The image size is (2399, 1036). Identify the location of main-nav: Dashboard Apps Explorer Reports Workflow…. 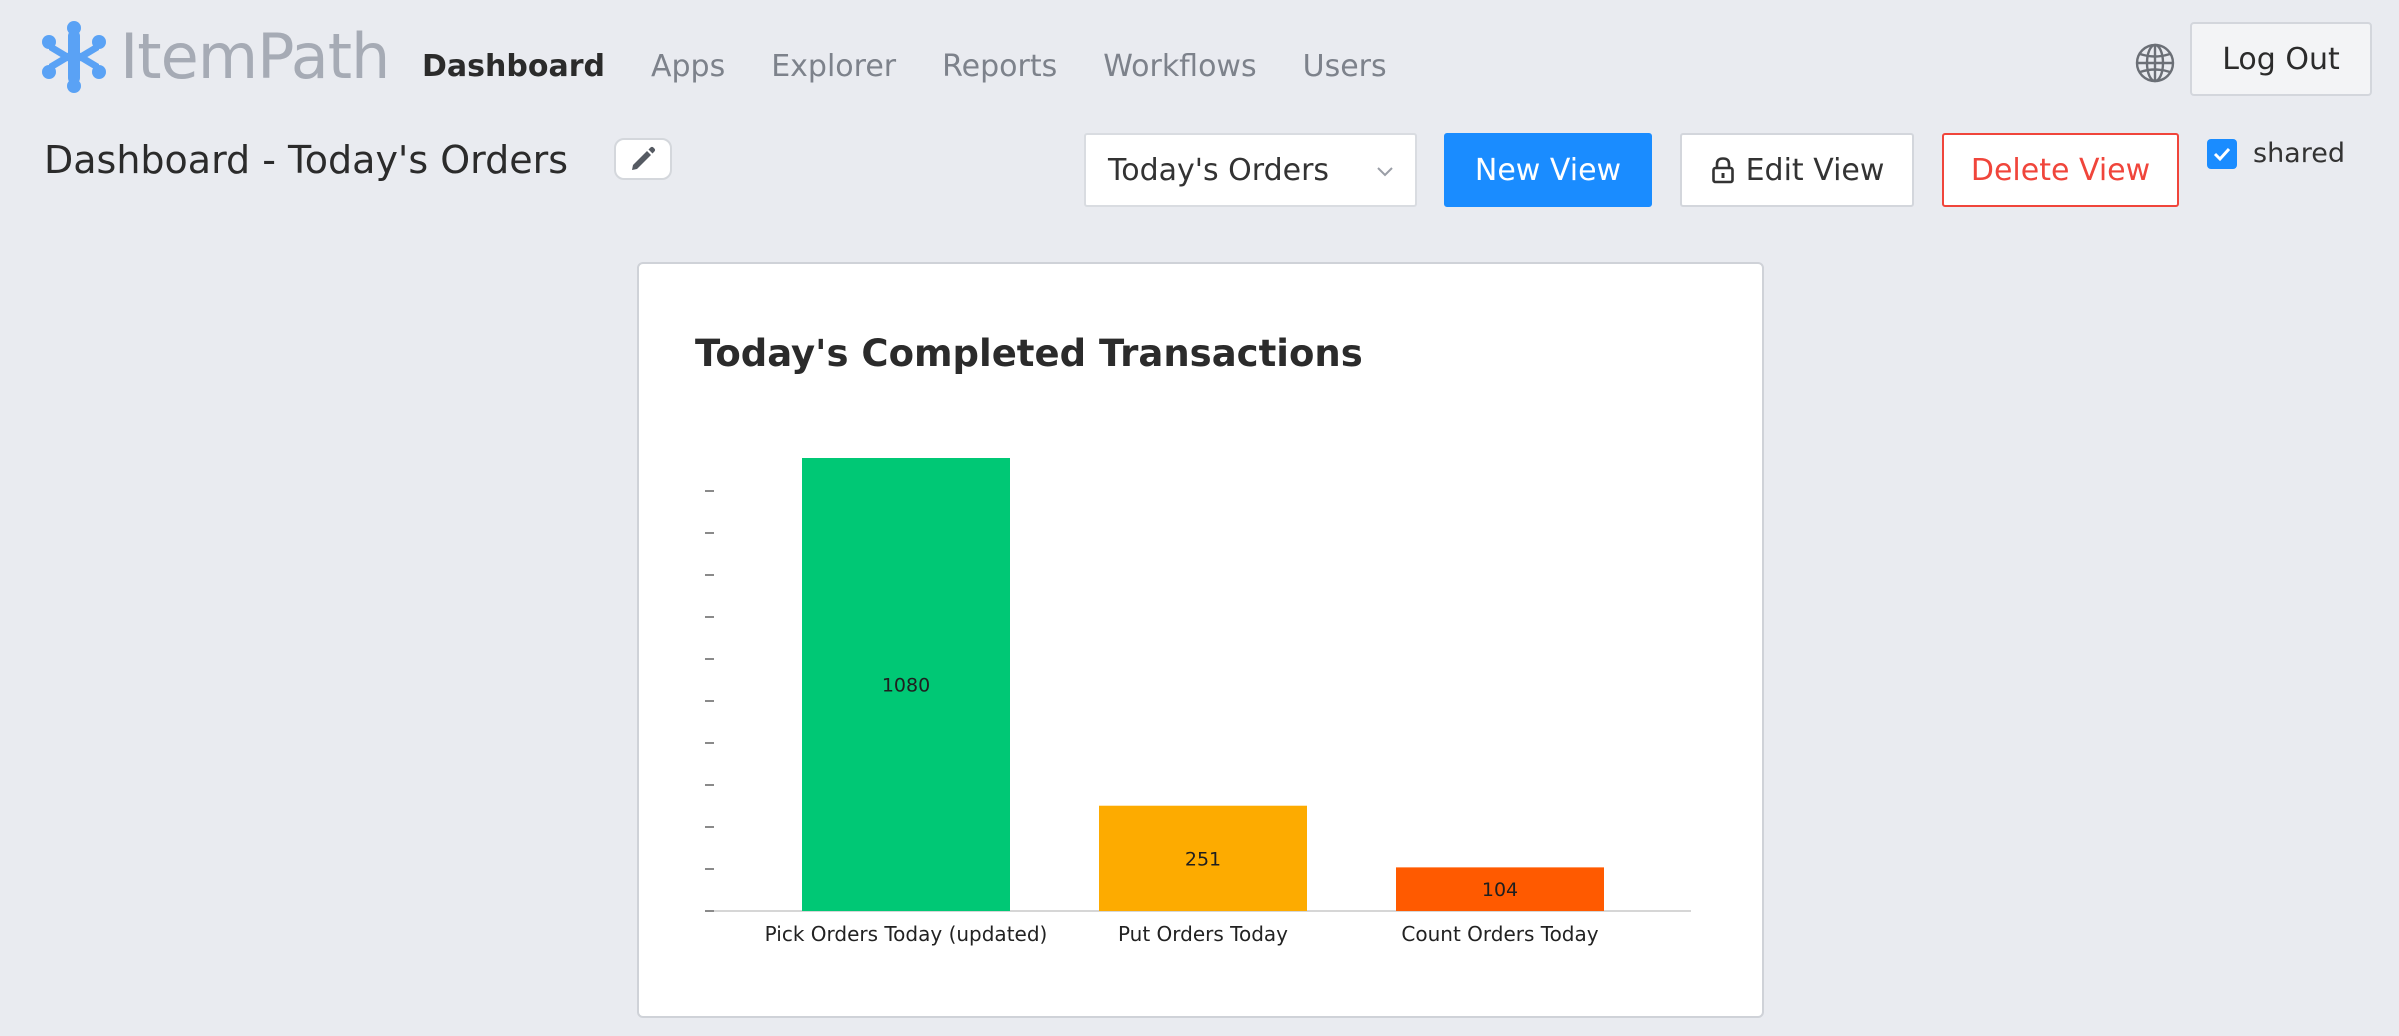
(927, 66).